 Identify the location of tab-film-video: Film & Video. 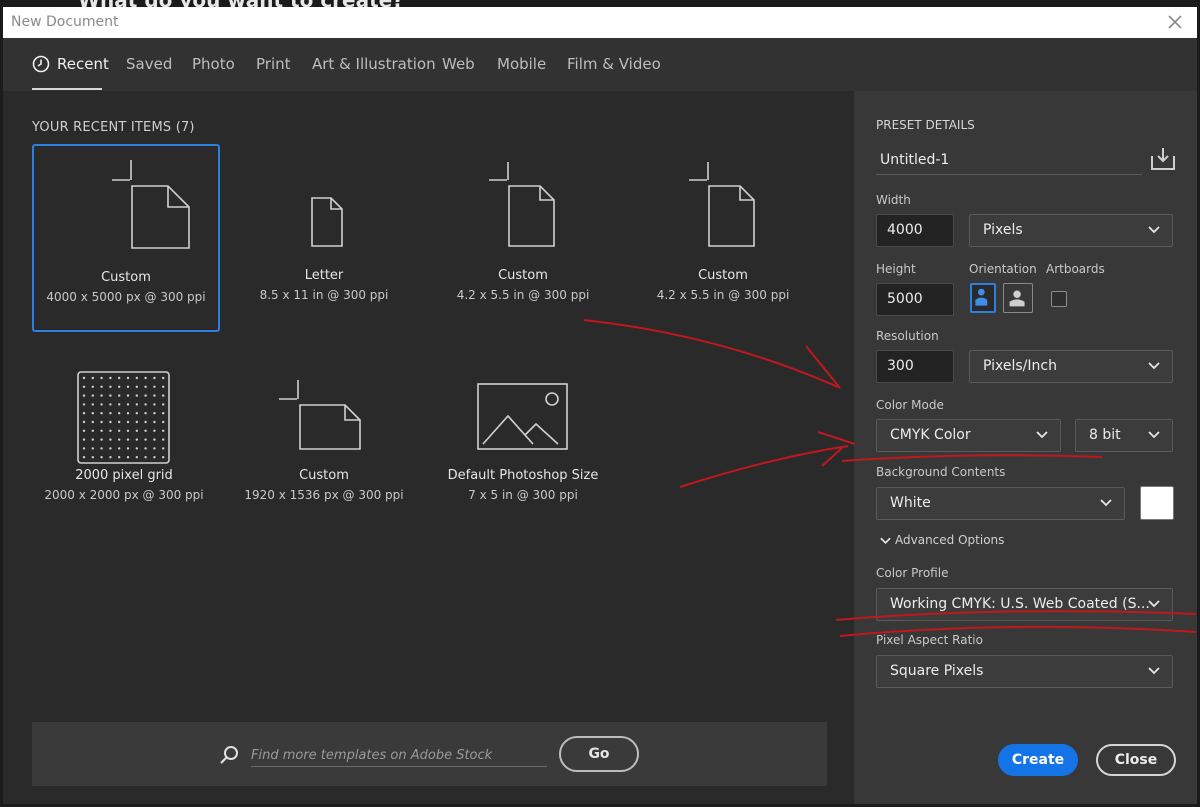
(614, 64).